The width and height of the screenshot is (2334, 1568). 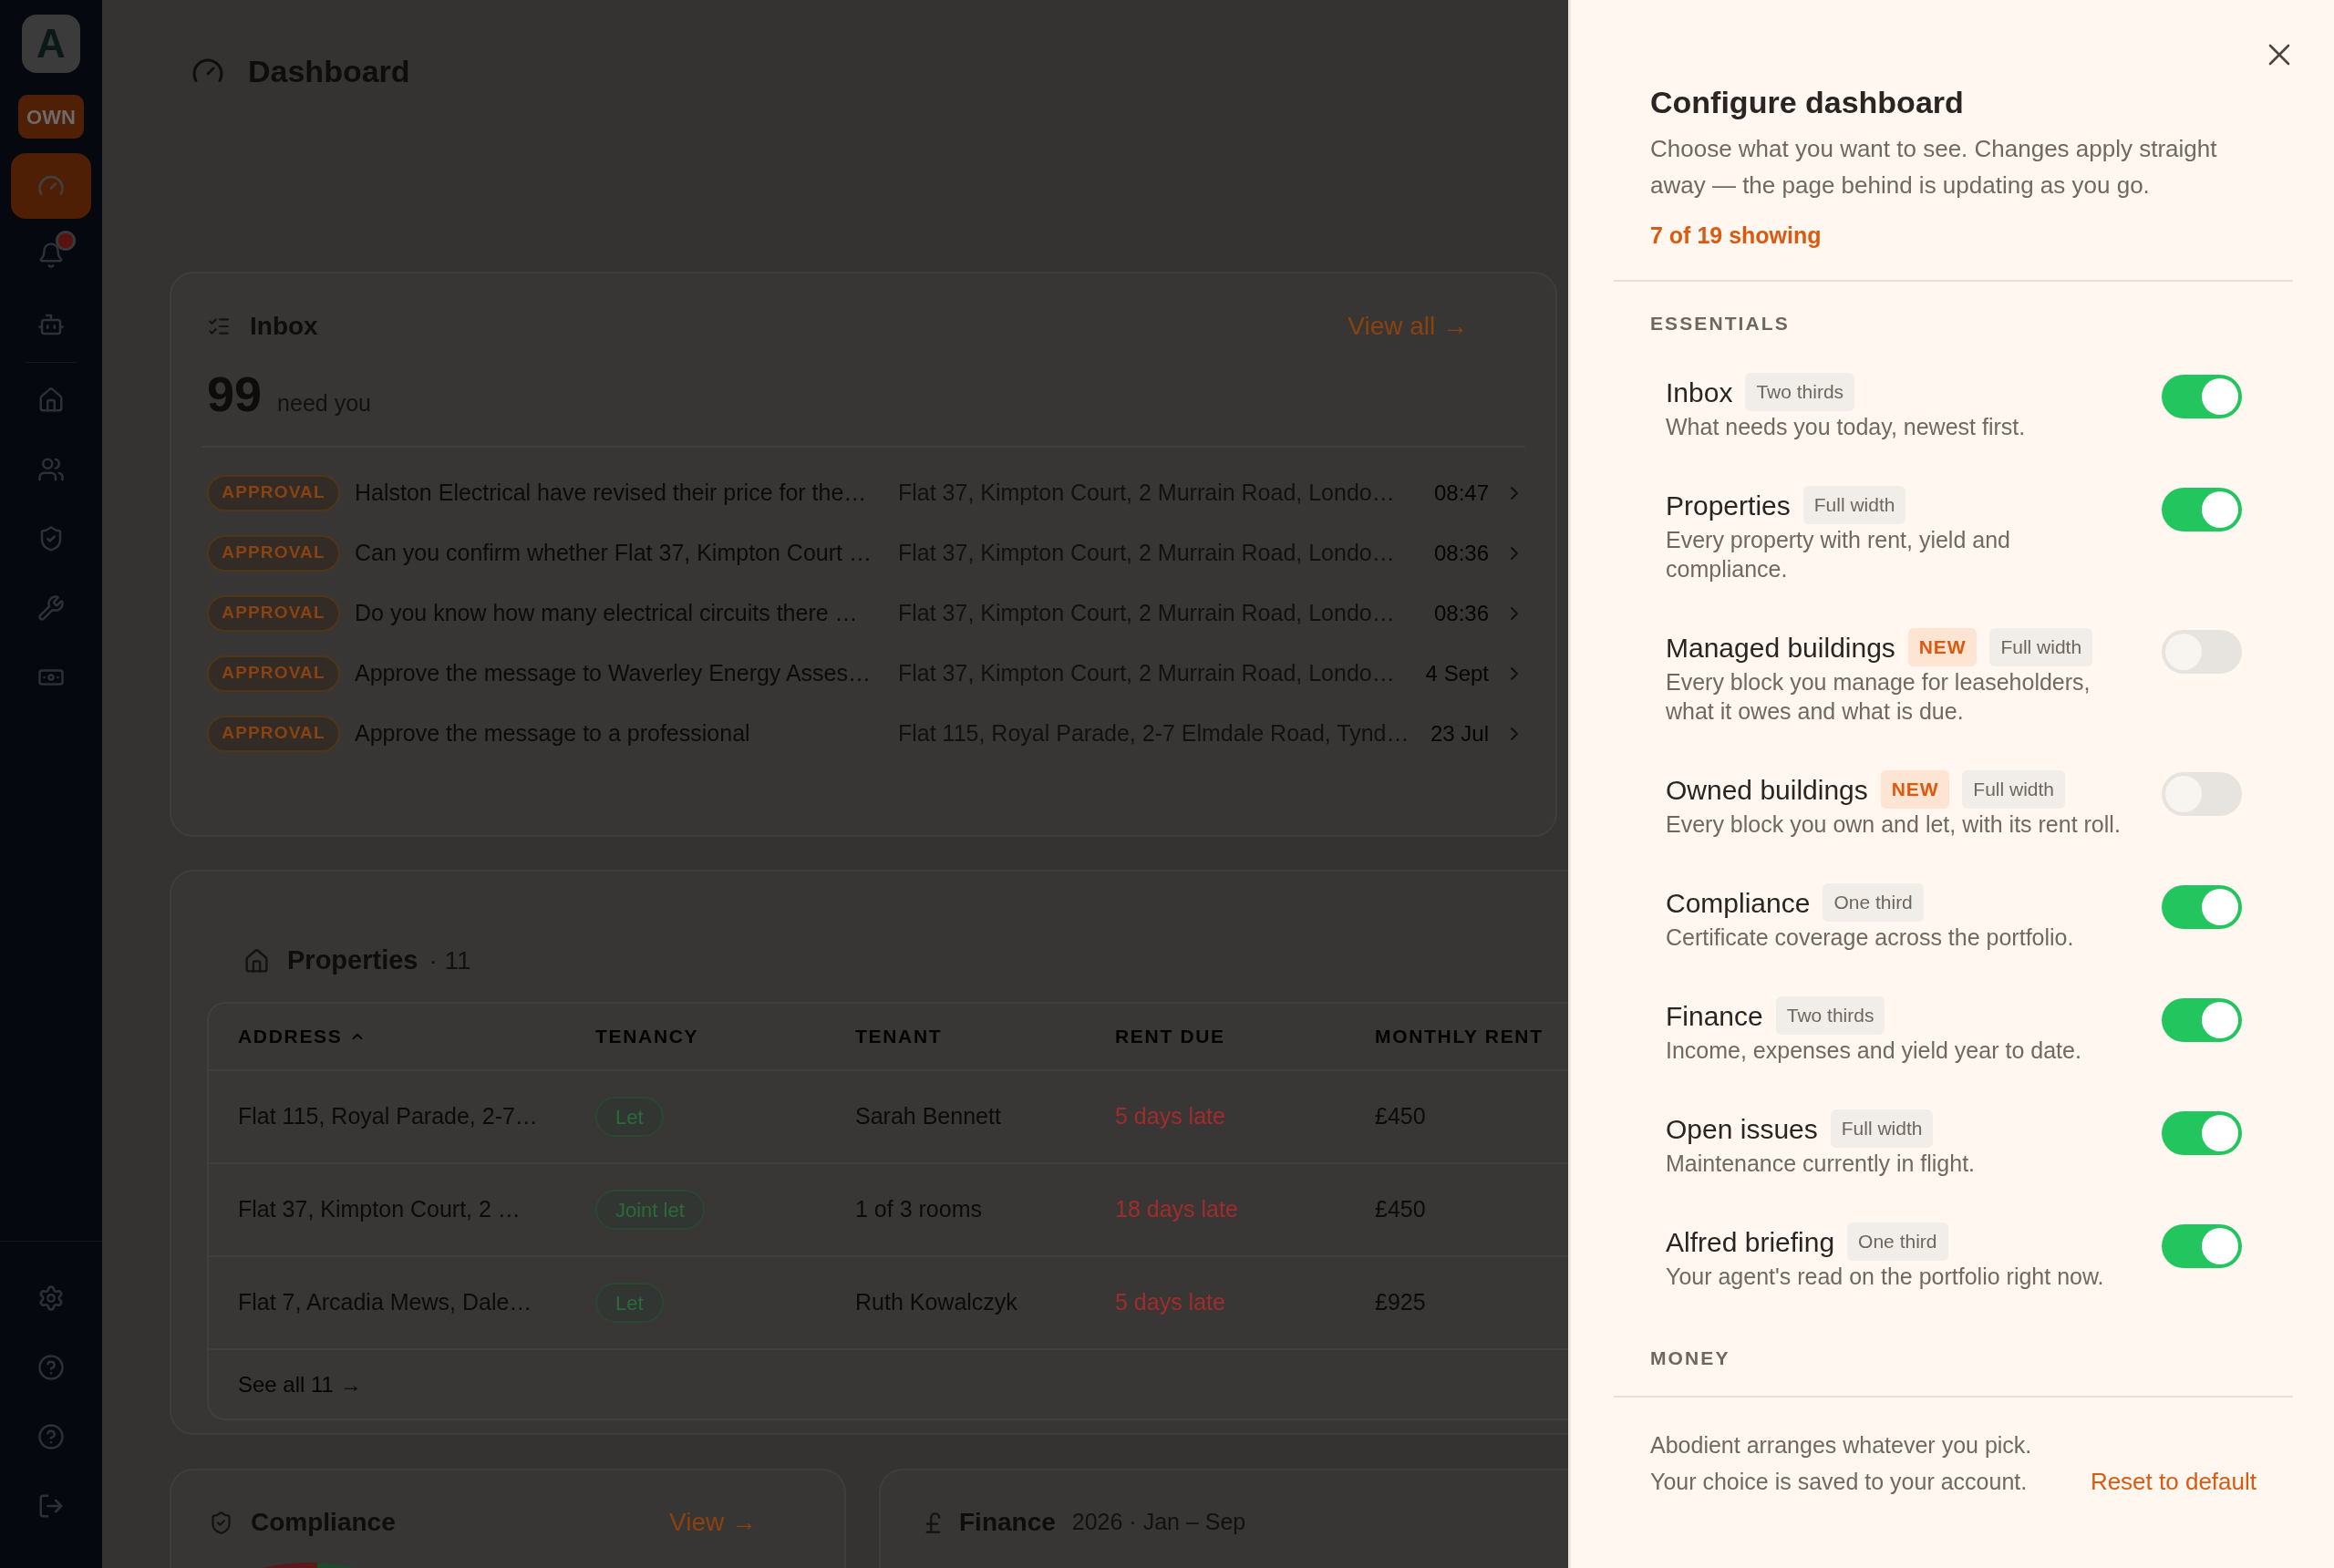 What do you see at coordinates (51, 117) in the screenshot?
I see `mode-badge: OWN` at bounding box center [51, 117].